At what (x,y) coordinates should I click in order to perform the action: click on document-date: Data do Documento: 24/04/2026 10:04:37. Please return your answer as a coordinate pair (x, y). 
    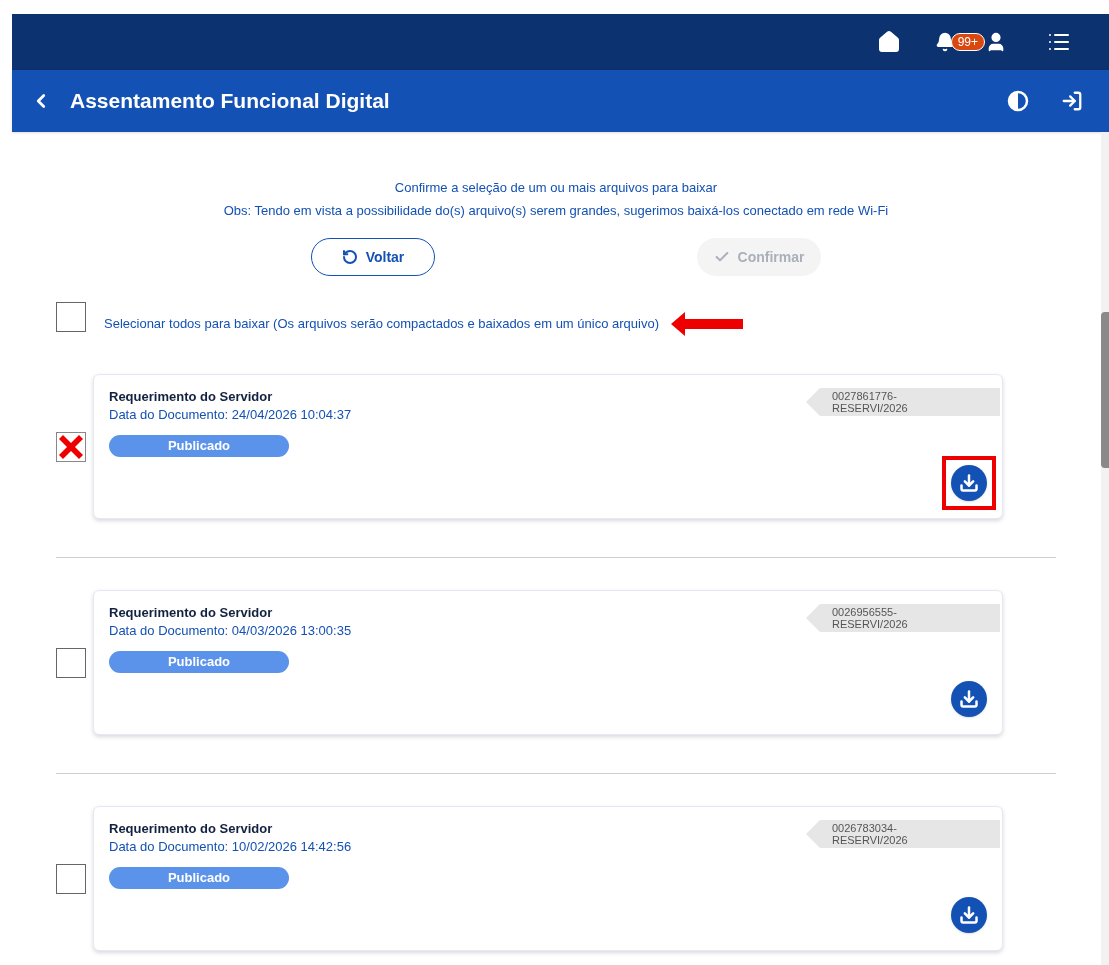
    Looking at the image, I should click on (231, 415).